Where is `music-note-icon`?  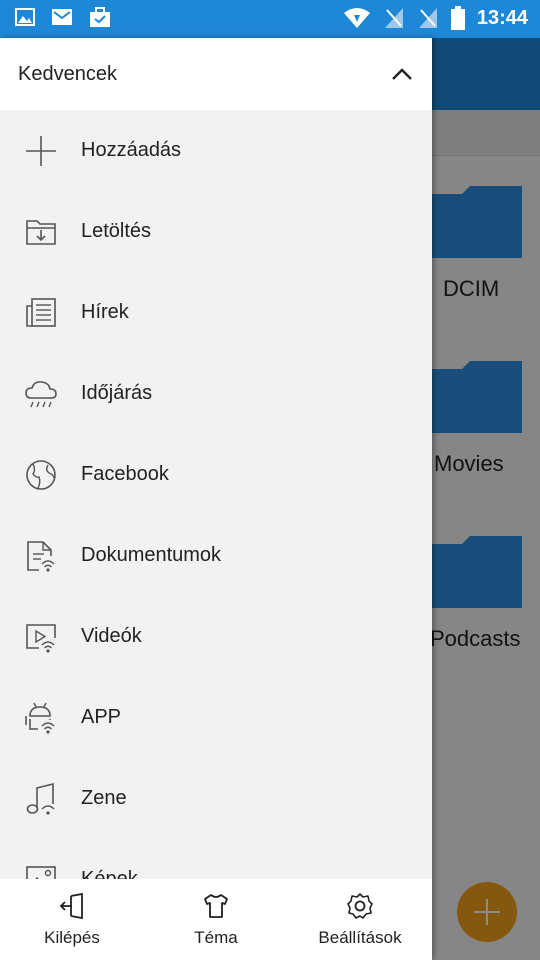
music-note-icon is located at coordinates (40, 798).